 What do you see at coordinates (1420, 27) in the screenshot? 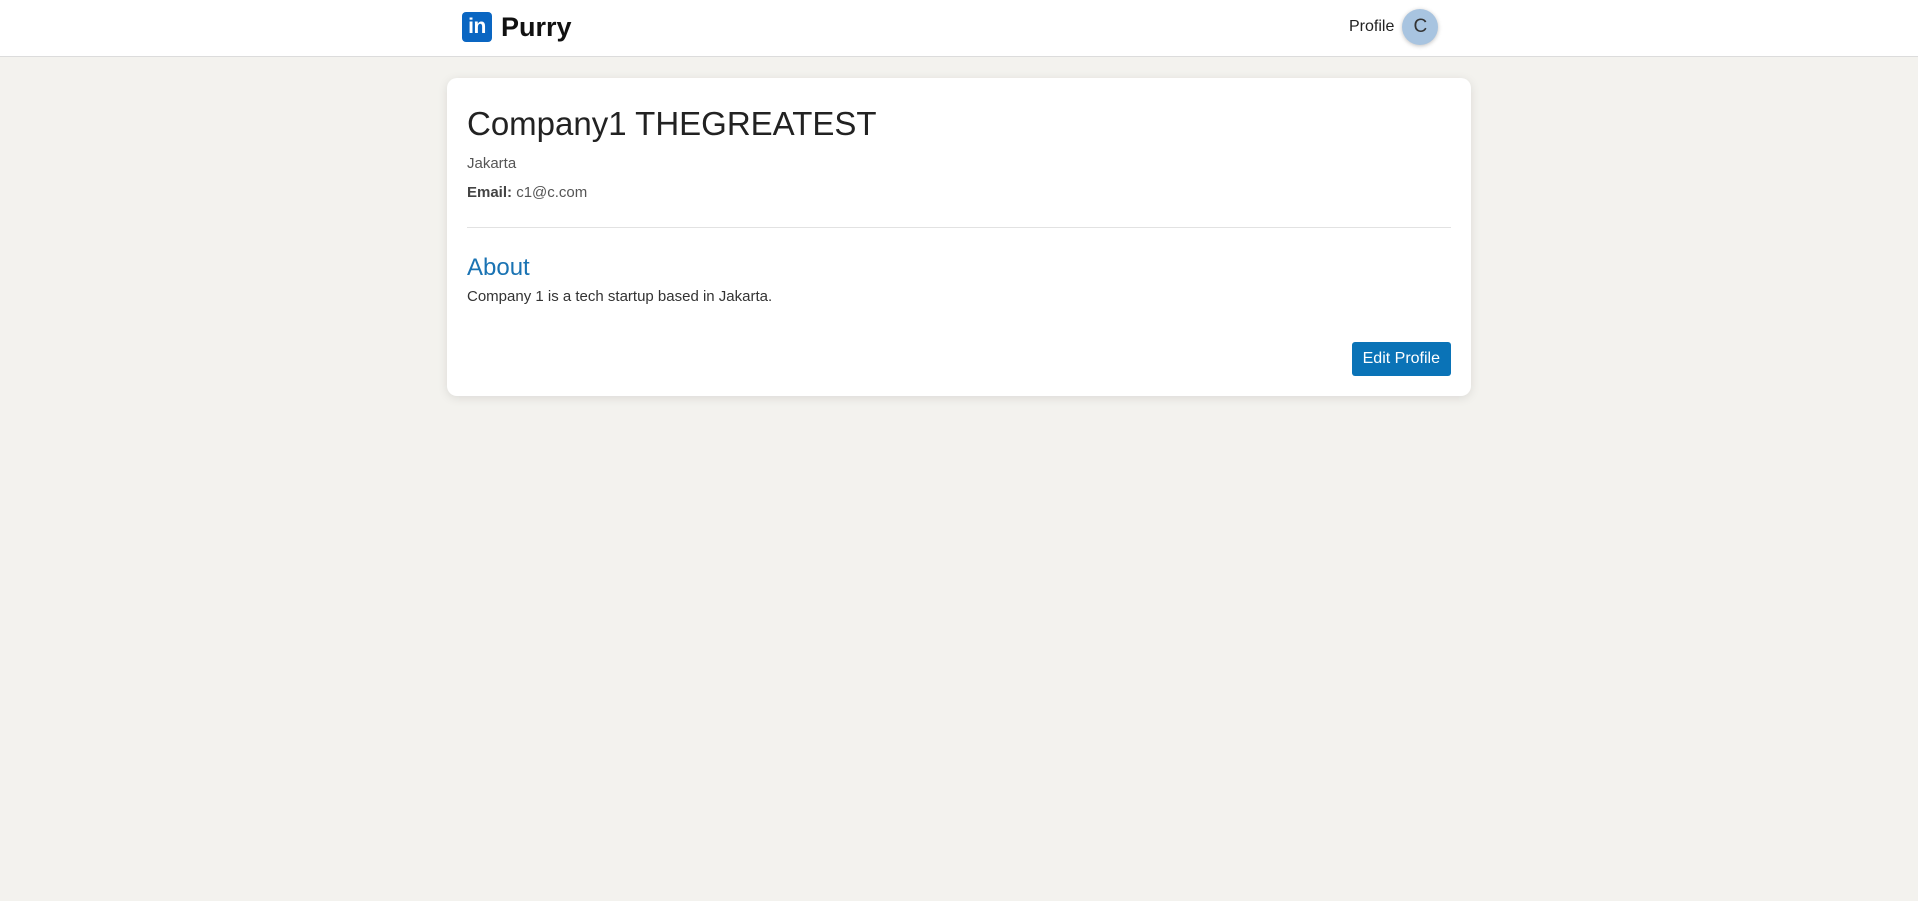
I see `avatar: C` at bounding box center [1420, 27].